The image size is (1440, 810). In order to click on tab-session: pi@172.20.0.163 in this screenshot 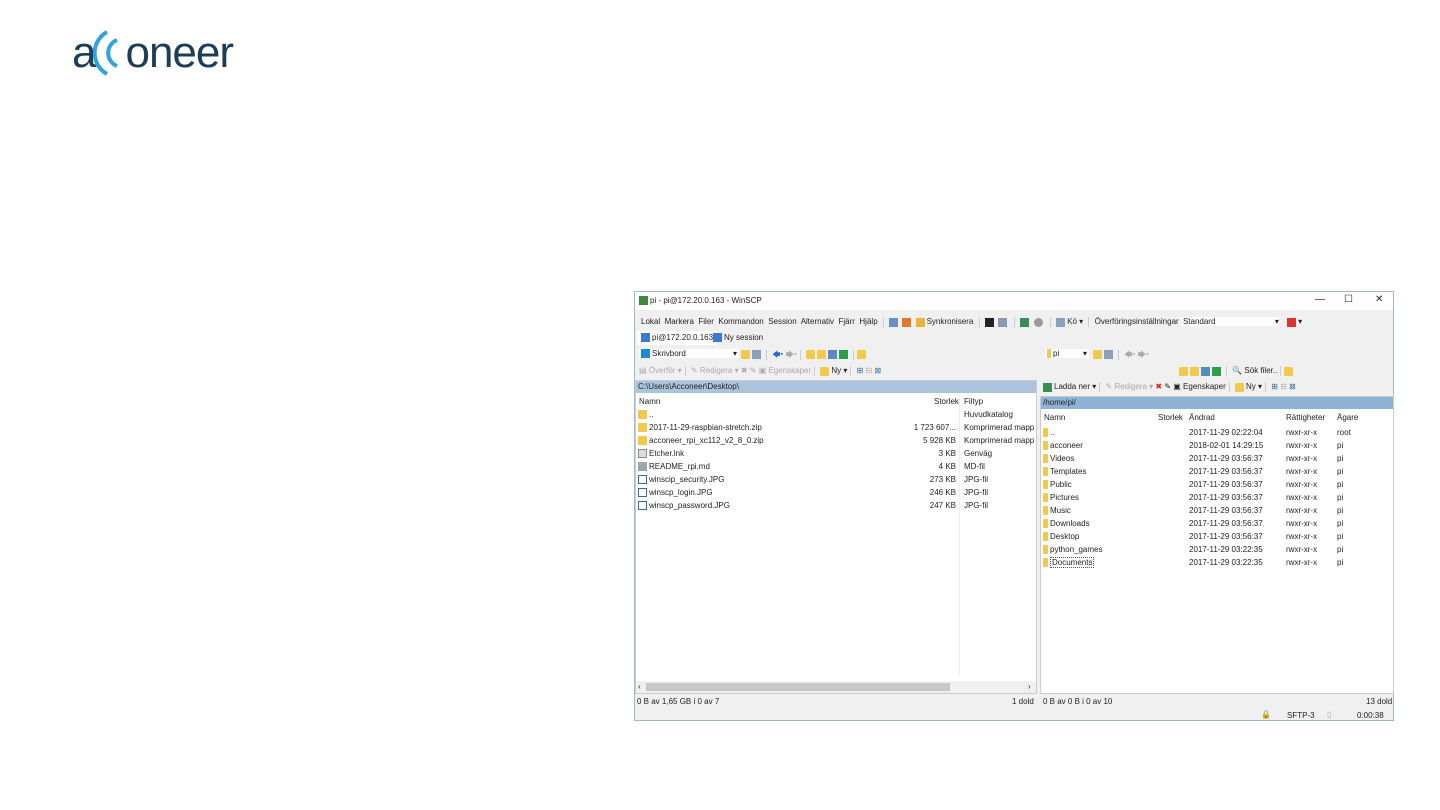, I will do `click(677, 338)`.